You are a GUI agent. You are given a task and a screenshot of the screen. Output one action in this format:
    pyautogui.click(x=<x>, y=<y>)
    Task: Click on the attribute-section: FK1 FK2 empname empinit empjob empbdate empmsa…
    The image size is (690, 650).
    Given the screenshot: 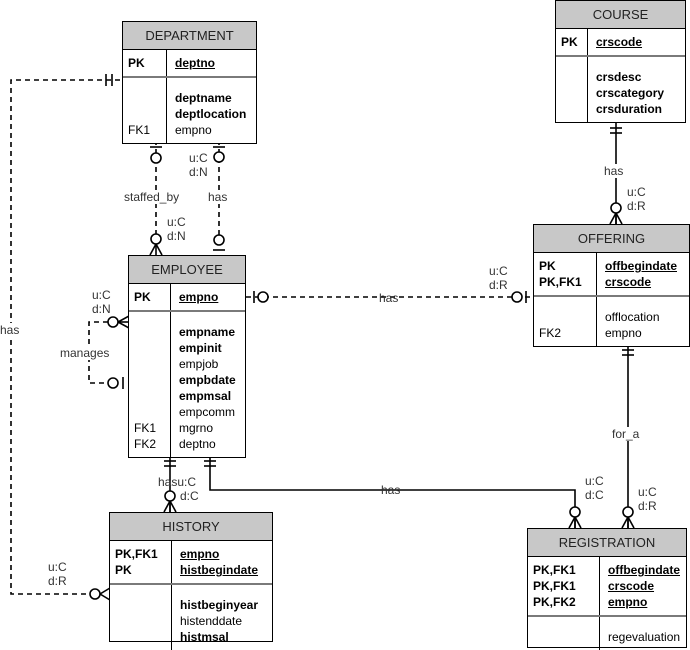 What is the action you would take?
    pyautogui.click(x=187, y=384)
    